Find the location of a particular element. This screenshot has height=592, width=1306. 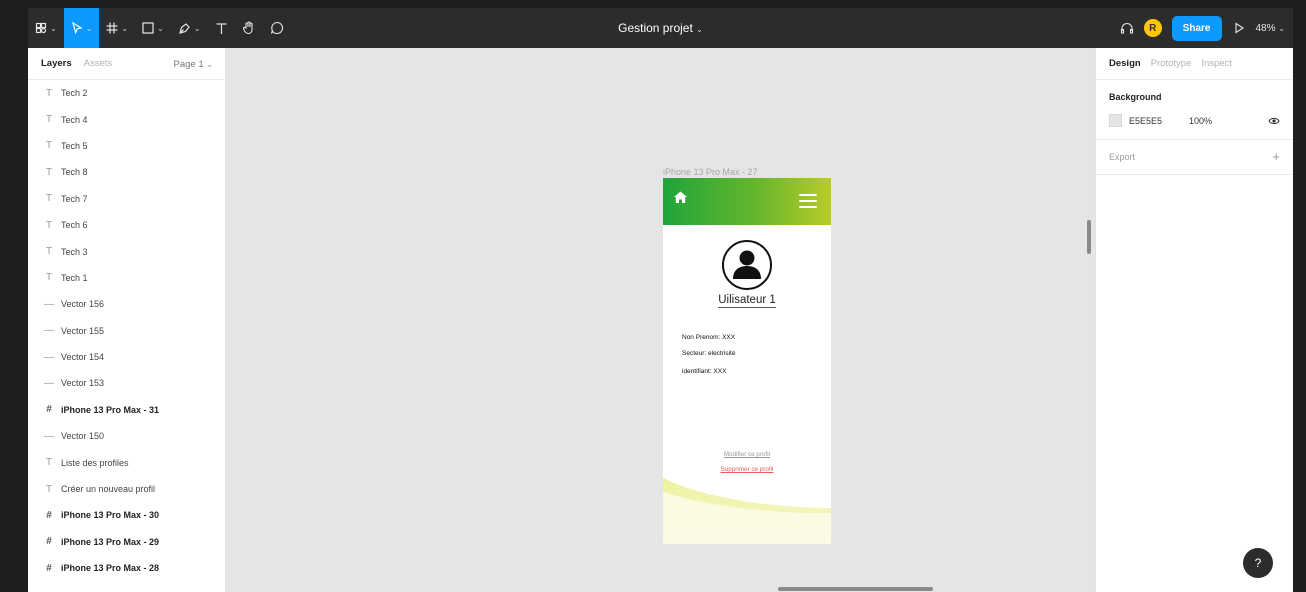

layer-item: # iPhone 13 Pro Max - 28 is located at coordinates (126, 568).